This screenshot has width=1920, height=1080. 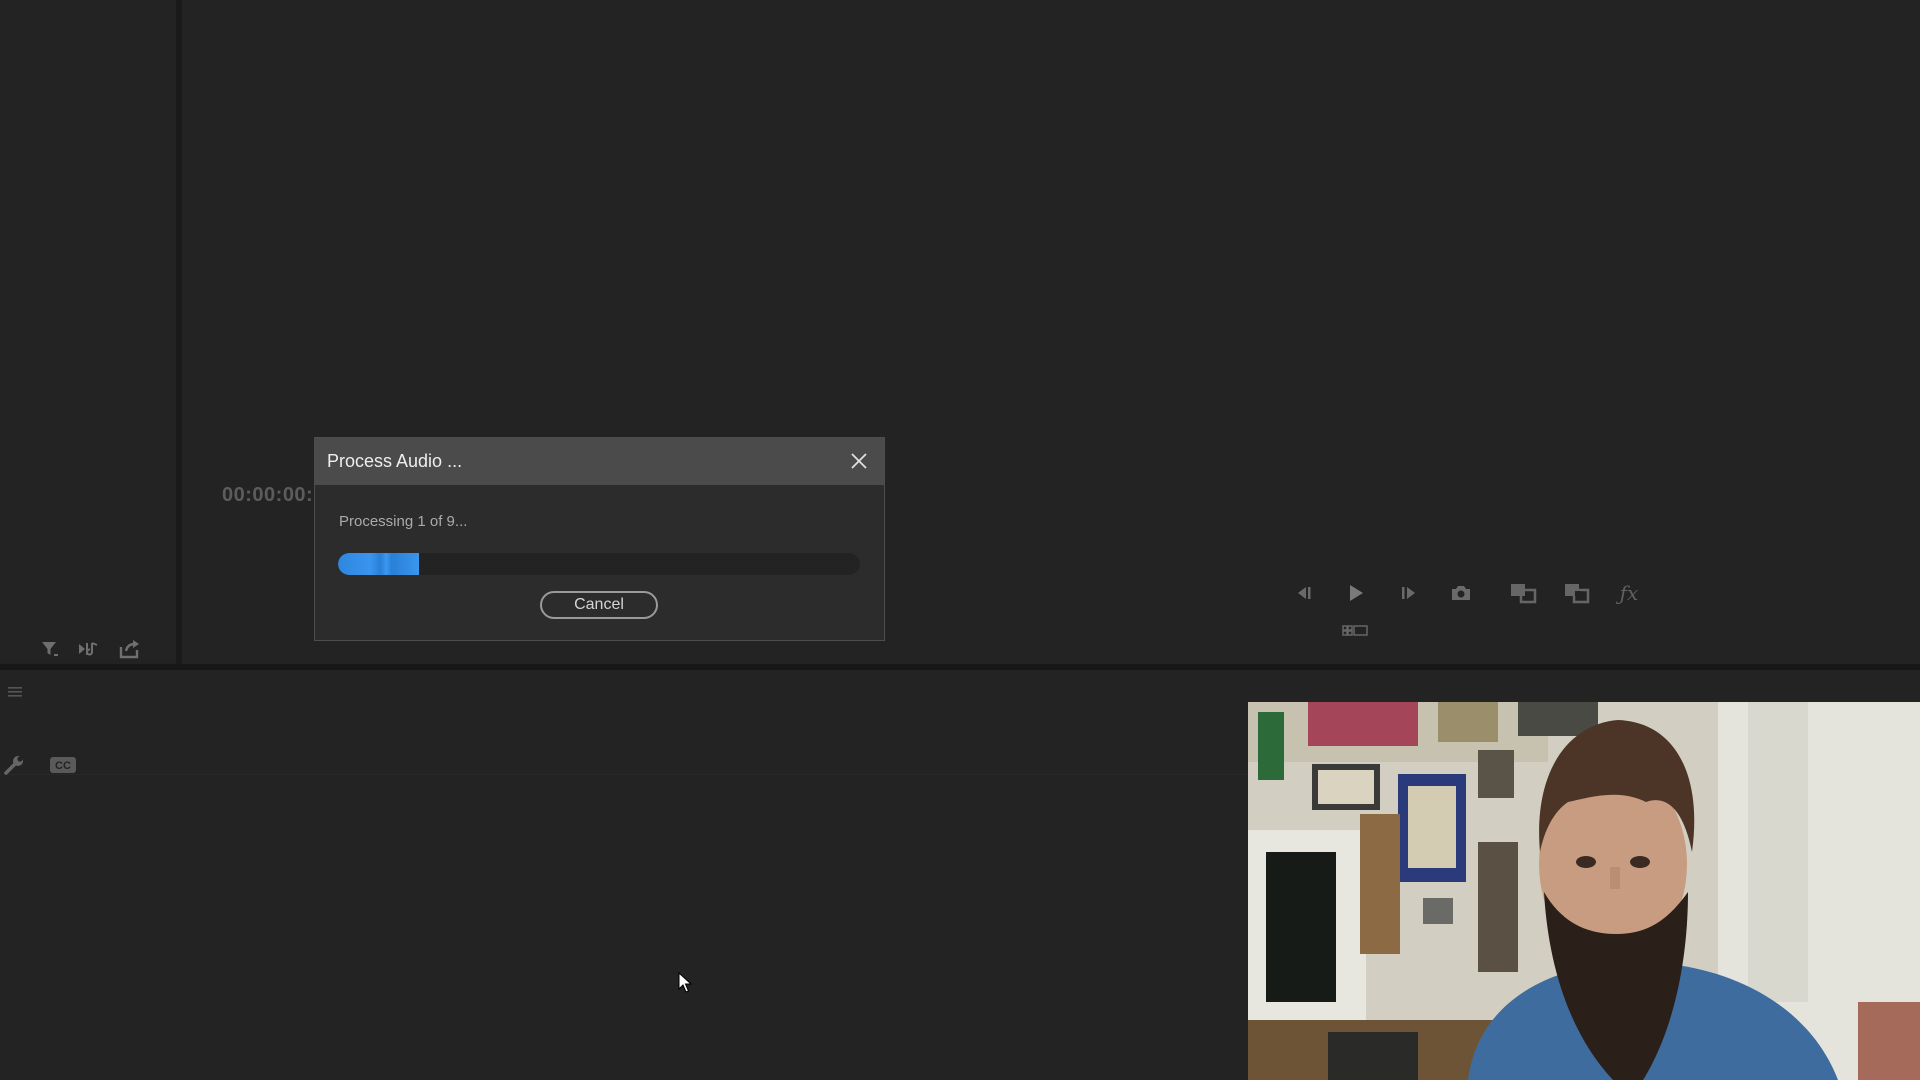 What do you see at coordinates (130, 649) in the screenshot?
I see `export-icon` at bounding box center [130, 649].